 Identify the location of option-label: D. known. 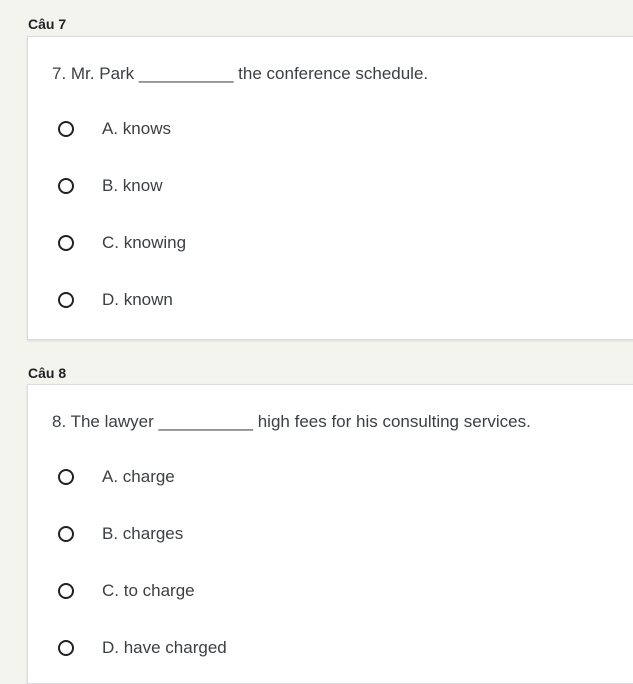
(137, 299).